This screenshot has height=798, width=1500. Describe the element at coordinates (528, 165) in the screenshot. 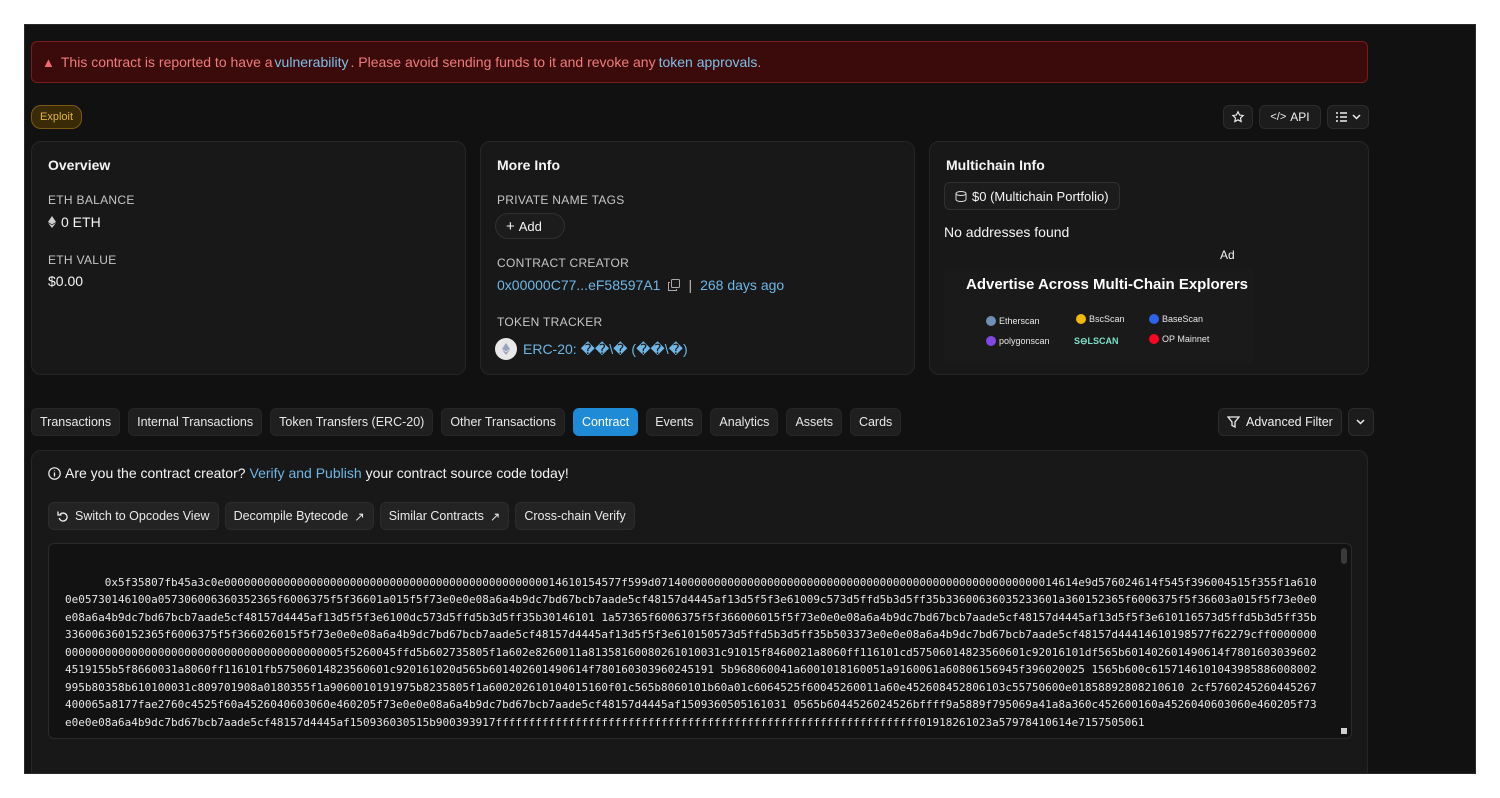

I see `more-info-title: More Info` at that location.